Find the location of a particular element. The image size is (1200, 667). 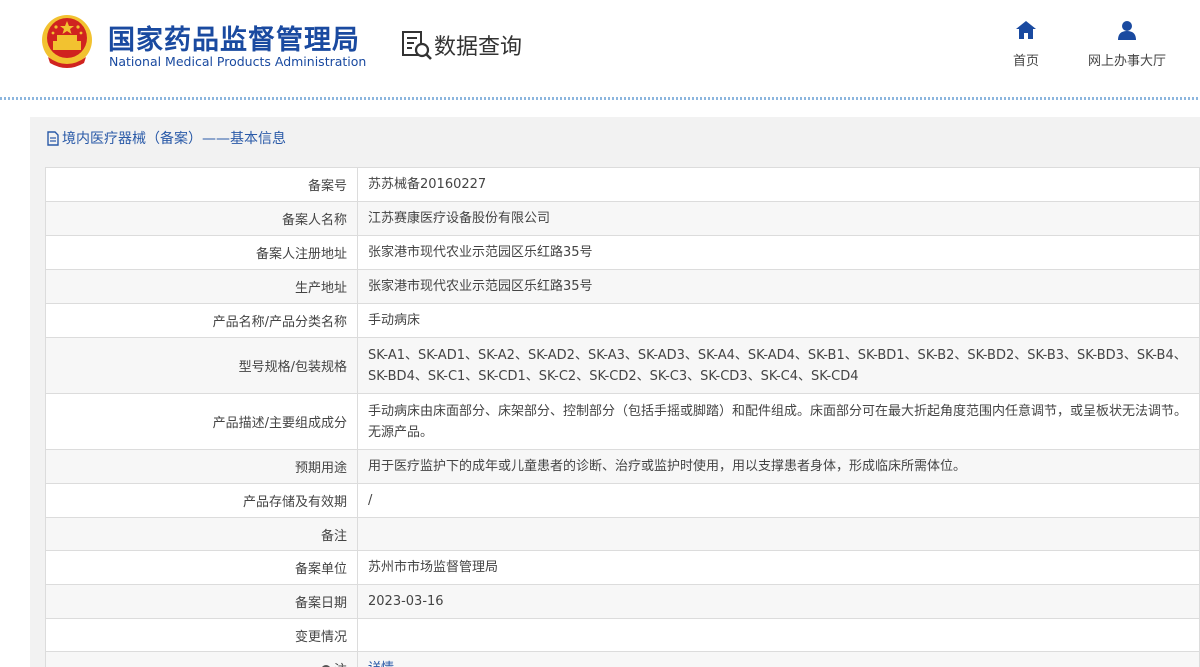

row-label: 产品存储及有效期 is located at coordinates (201, 500).